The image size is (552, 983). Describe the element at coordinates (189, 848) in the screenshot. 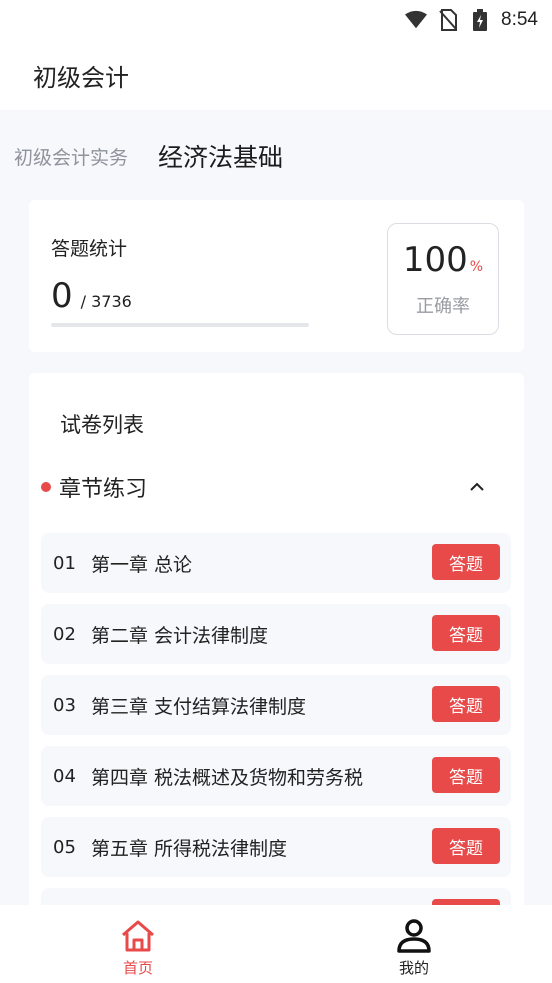

I see `chapter-title: 第五章 所得税法律制度` at that location.